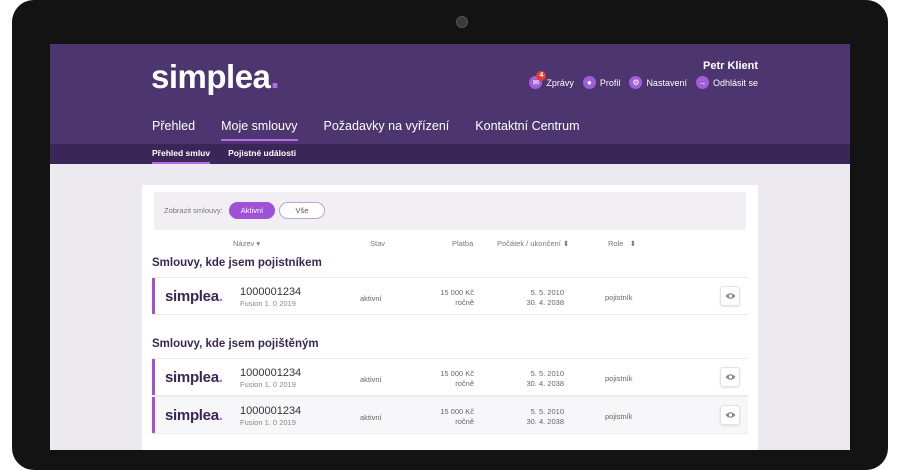  I want to click on profile-label: Profil, so click(610, 82).